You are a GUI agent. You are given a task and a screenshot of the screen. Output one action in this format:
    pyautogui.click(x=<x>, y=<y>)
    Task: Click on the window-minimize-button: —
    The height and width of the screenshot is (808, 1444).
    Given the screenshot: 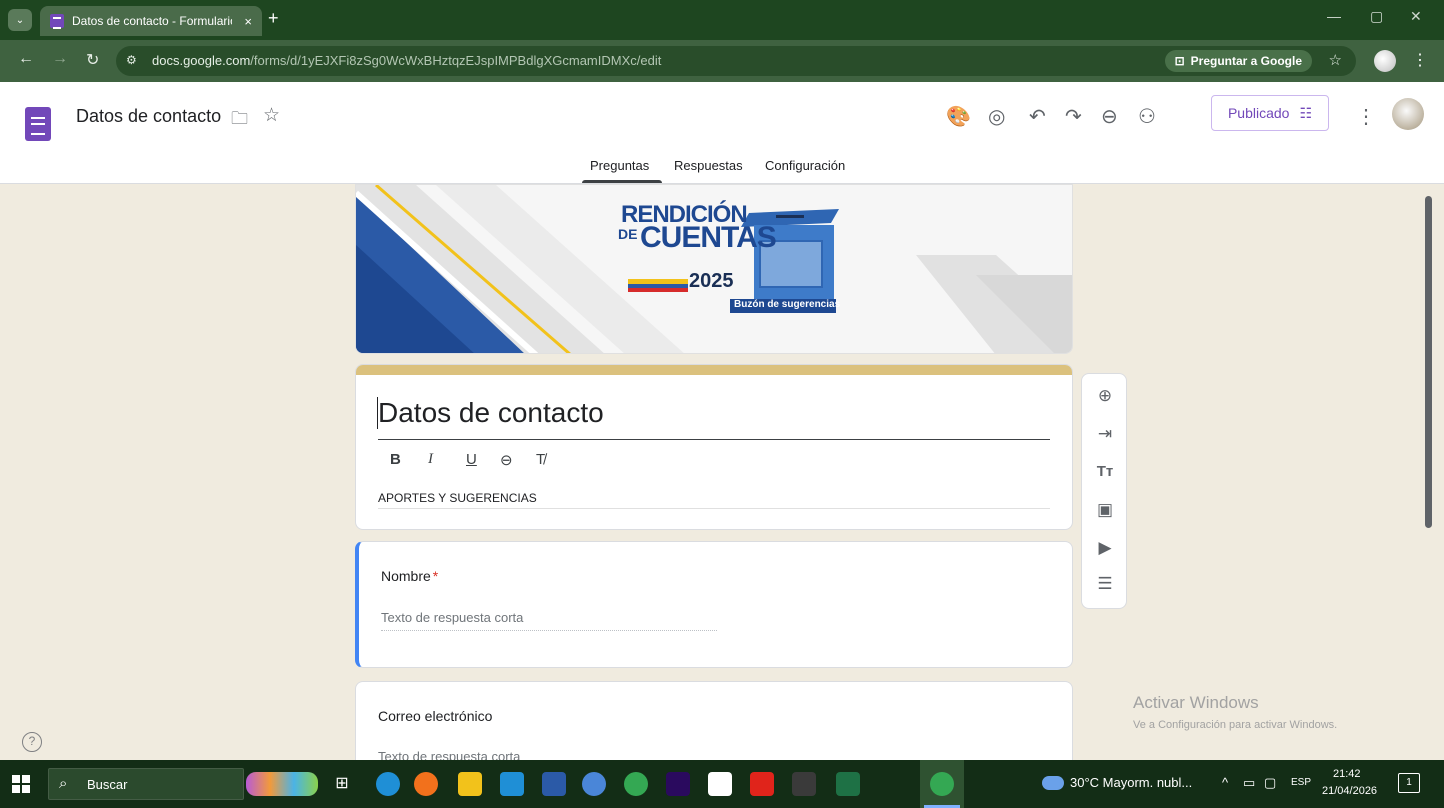 What is the action you would take?
    pyautogui.click(x=1334, y=16)
    